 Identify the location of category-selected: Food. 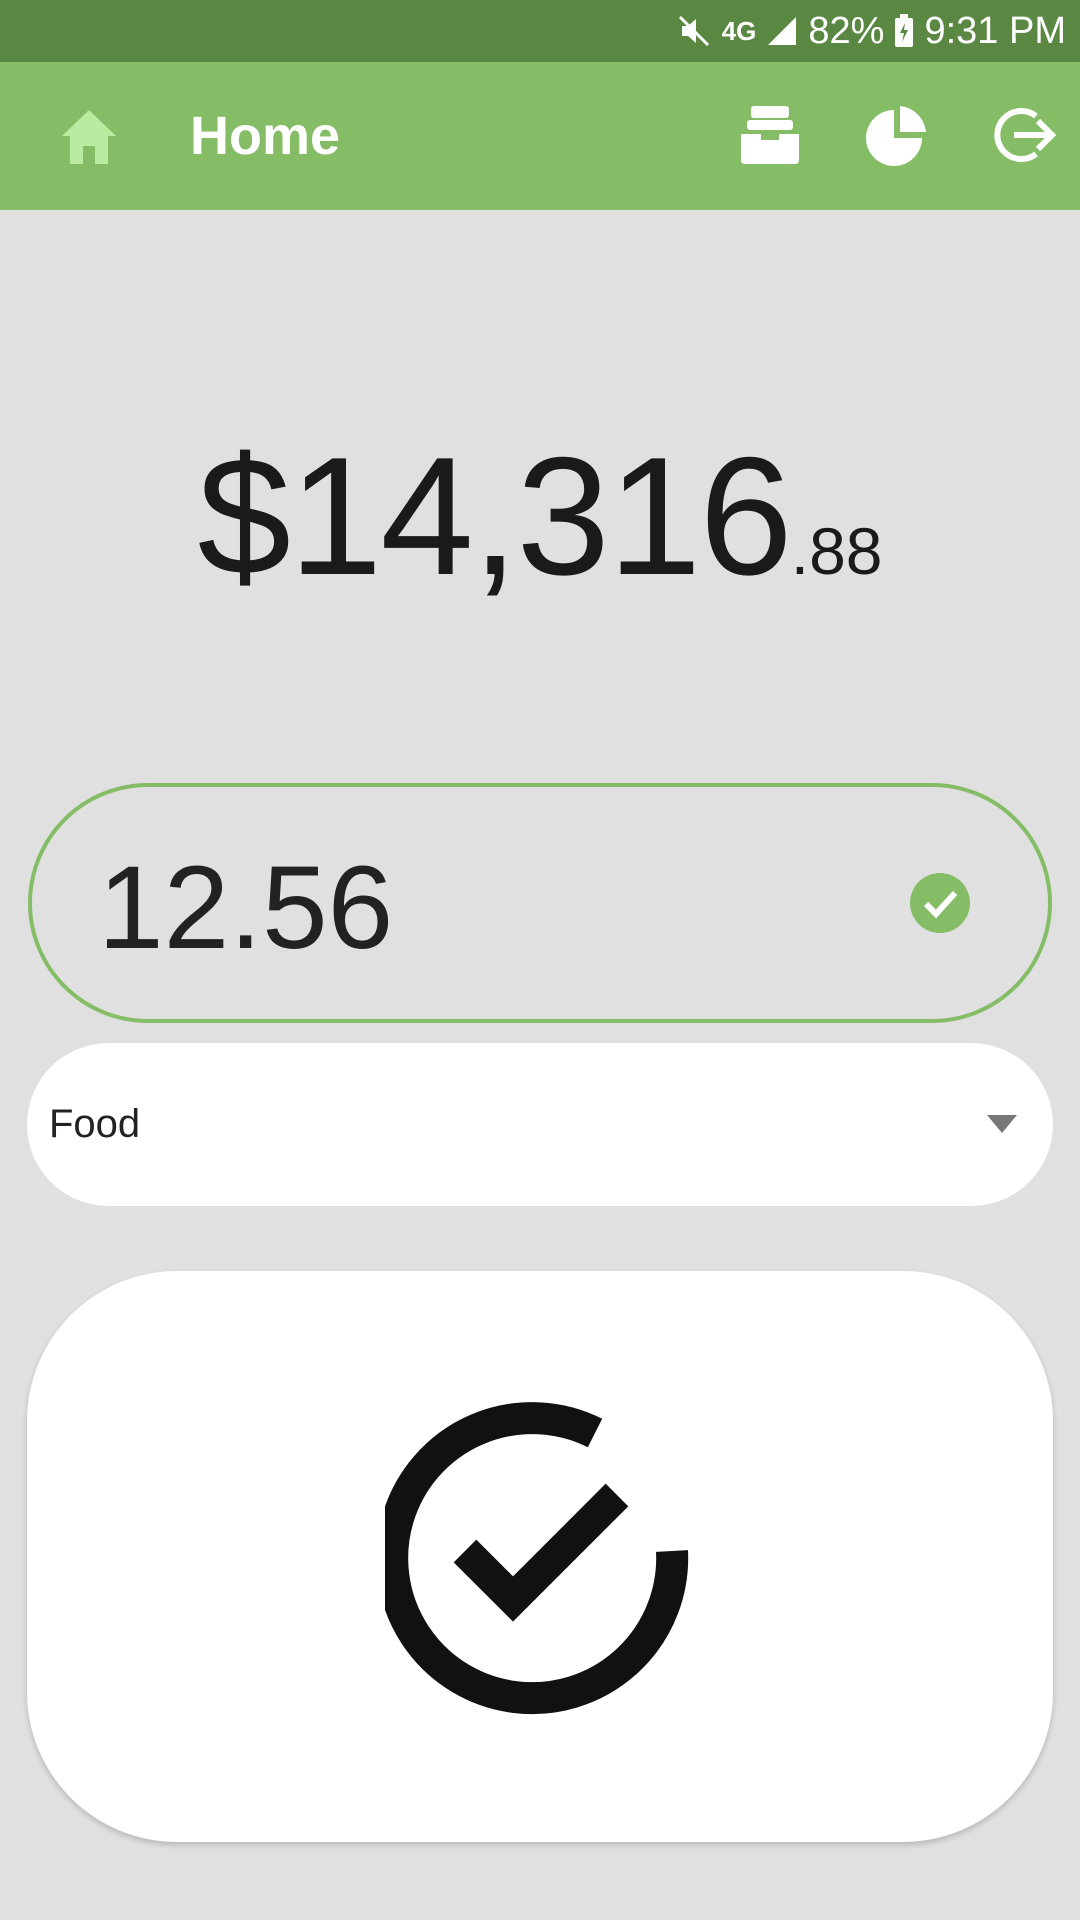
(95, 1124).